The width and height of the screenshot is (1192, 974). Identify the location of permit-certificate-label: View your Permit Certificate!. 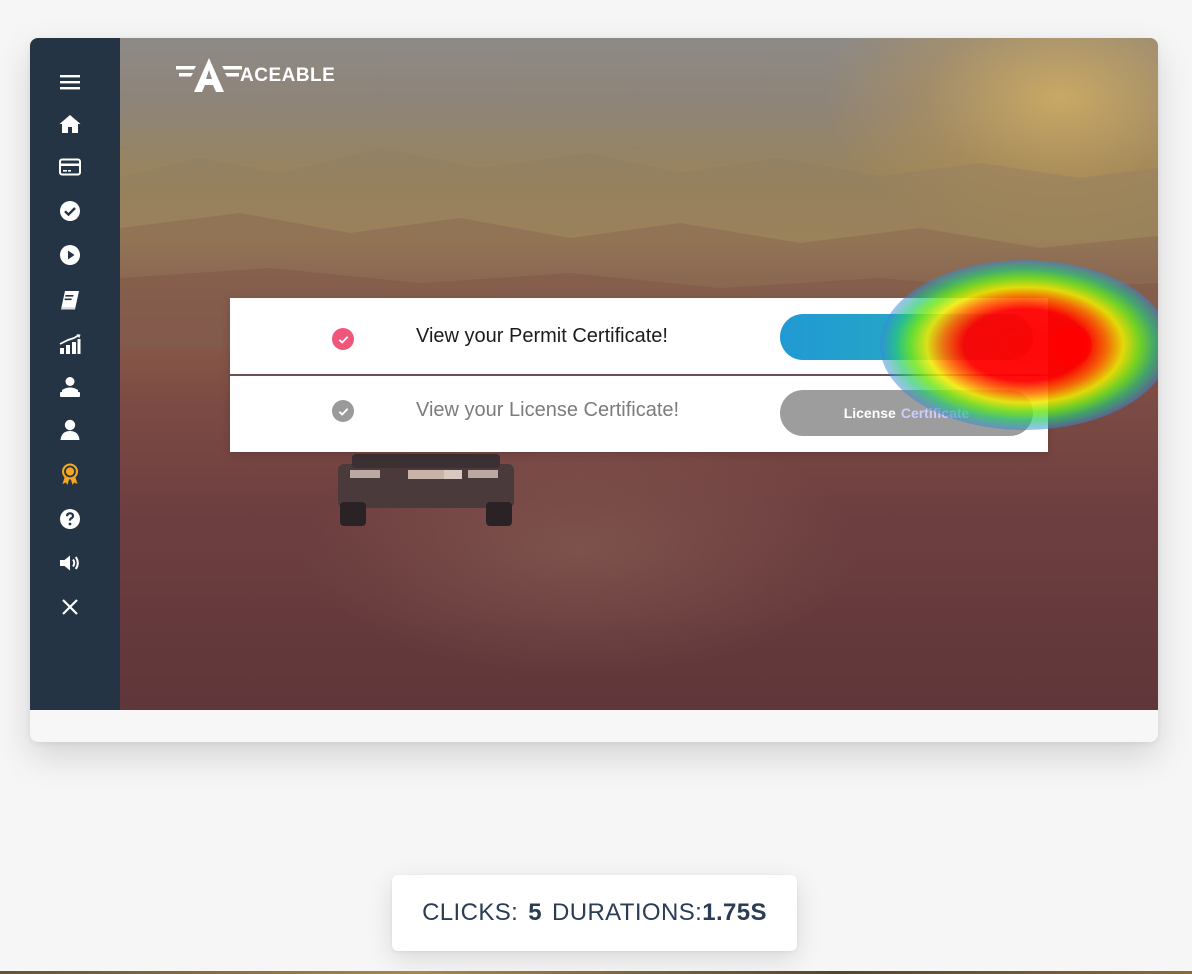
(542, 336).